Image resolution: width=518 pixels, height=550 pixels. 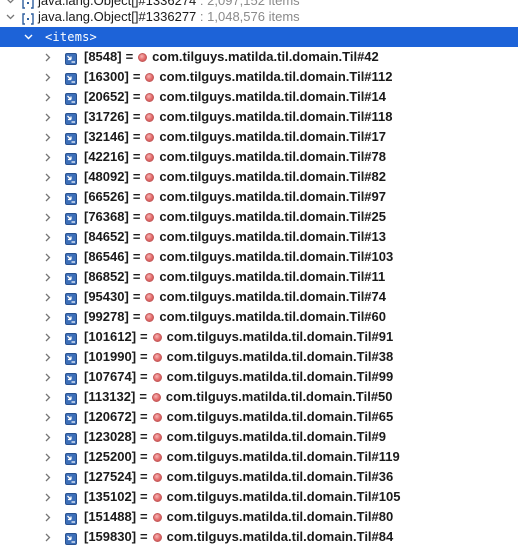 I want to click on item-value: com.tilguys.matilda.til.domain.Til#105, so click(x=283, y=496).